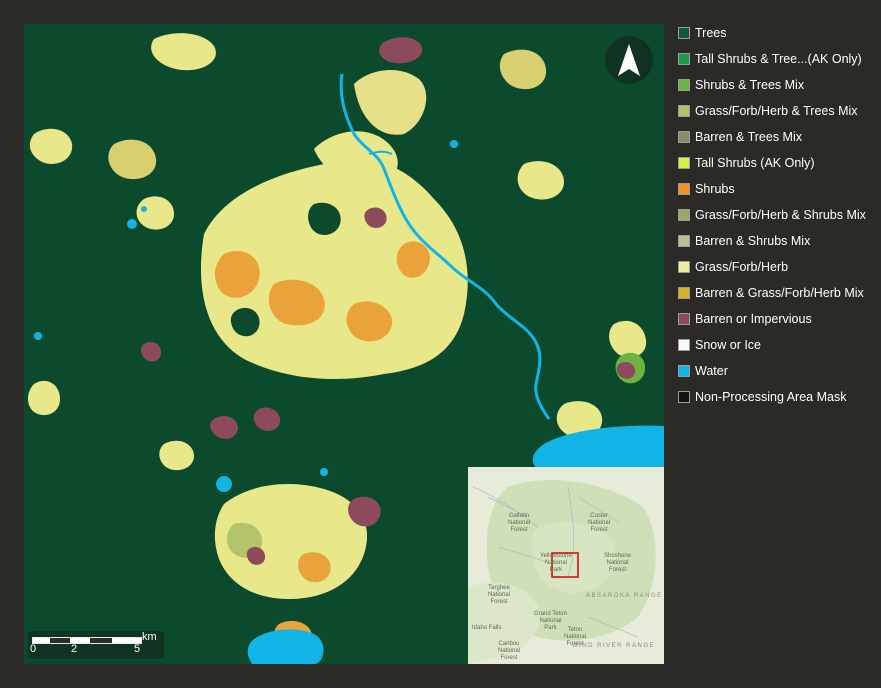 This screenshot has height=688, width=881. Describe the element at coordinates (711, 371) in the screenshot. I see `legend-label: Water` at that location.